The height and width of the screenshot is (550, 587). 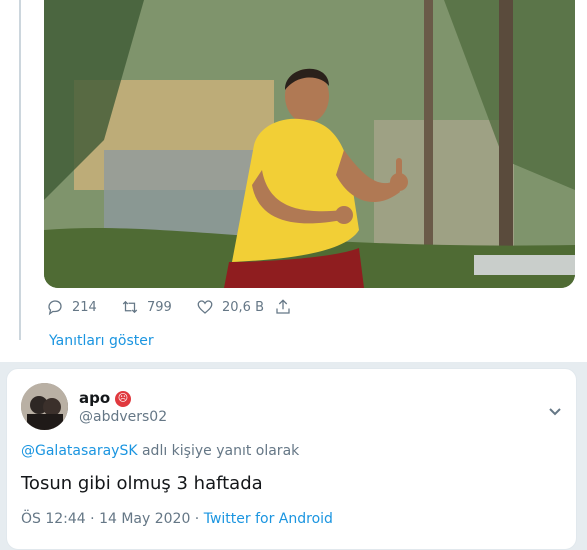 What do you see at coordinates (123, 417) in the screenshot?
I see `author-handle: @abdvers02` at bounding box center [123, 417].